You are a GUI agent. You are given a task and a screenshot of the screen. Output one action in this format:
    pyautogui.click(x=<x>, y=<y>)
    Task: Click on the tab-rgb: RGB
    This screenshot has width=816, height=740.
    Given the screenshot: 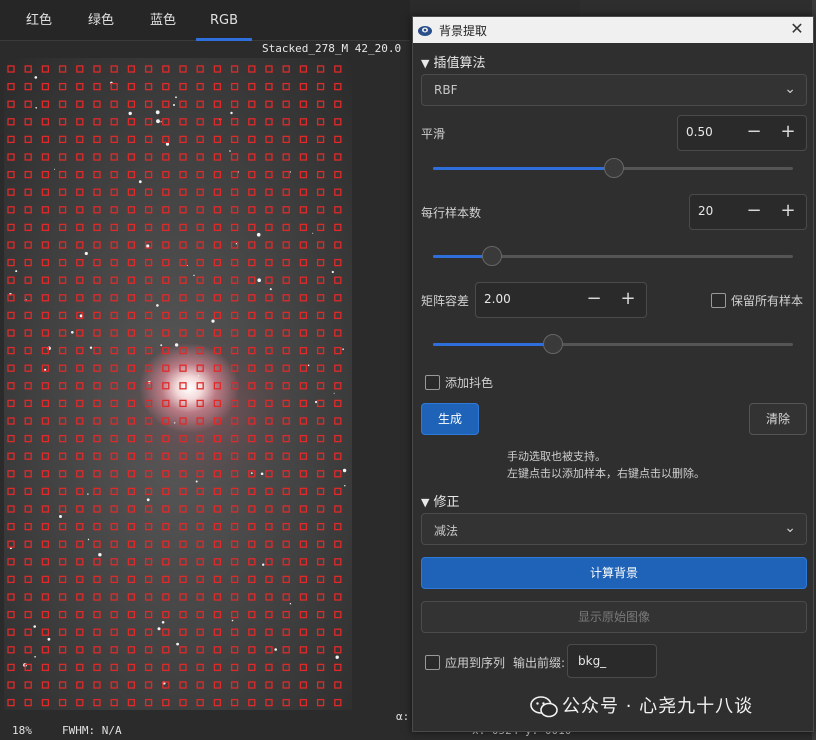 What is the action you would take?
    pyautogui.click(x=224, y=20)
    